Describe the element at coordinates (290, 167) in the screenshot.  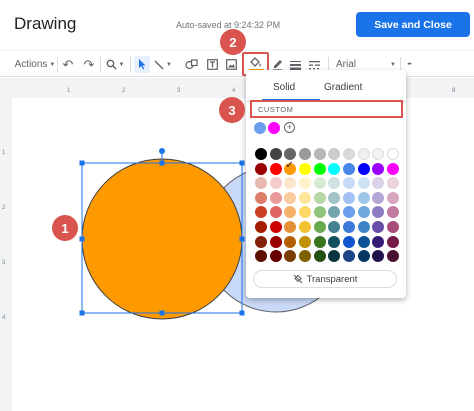
I see `color-swatch: ✓` at that location.